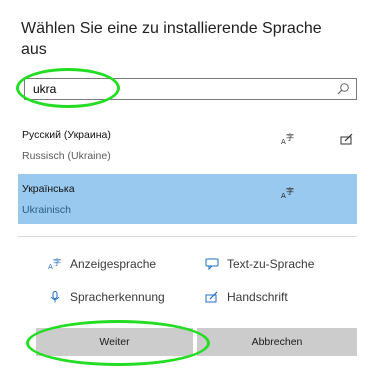 This screenshot has height=372, width=374. Describe the element at coordinates (257, 297) in the screenshot. I see `legend-label: Handschrift` at that location.